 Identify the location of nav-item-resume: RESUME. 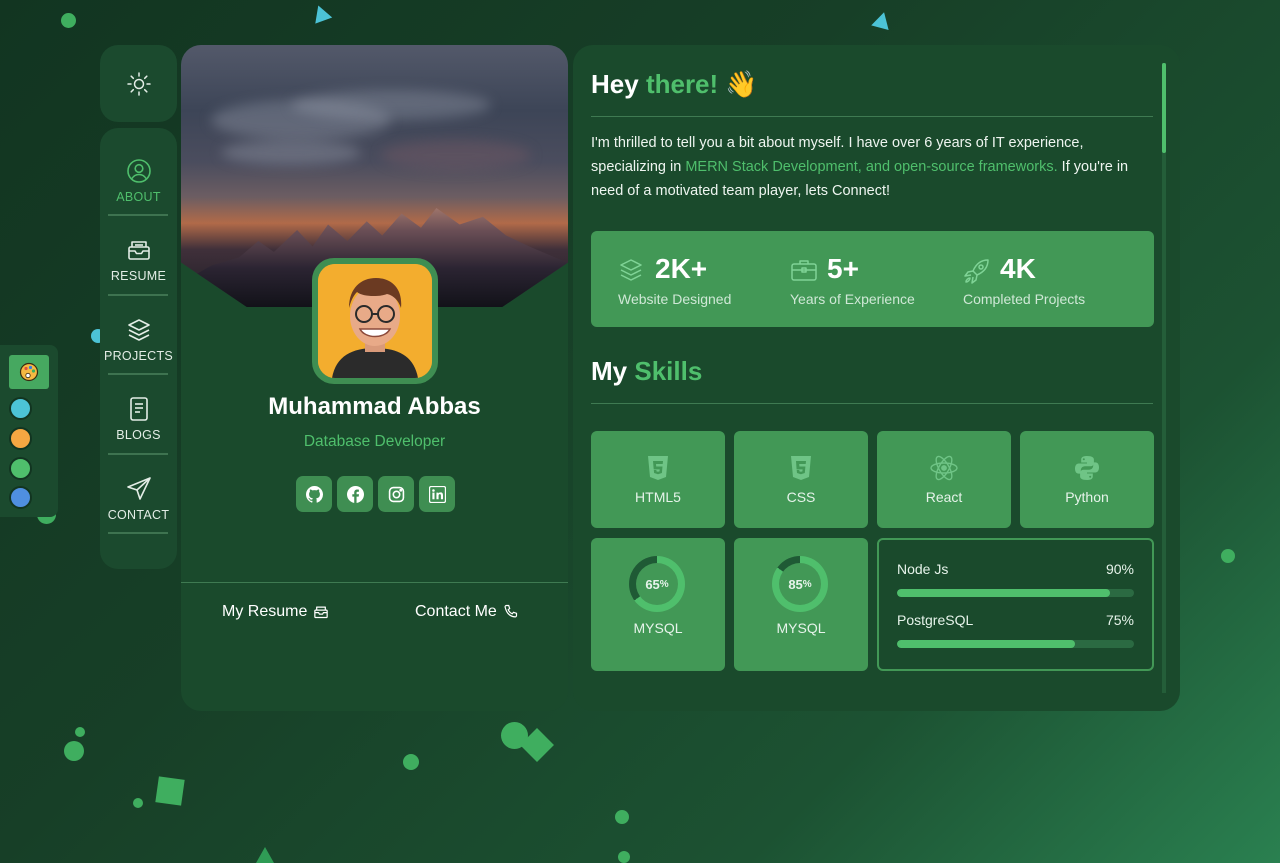
(138, 260).